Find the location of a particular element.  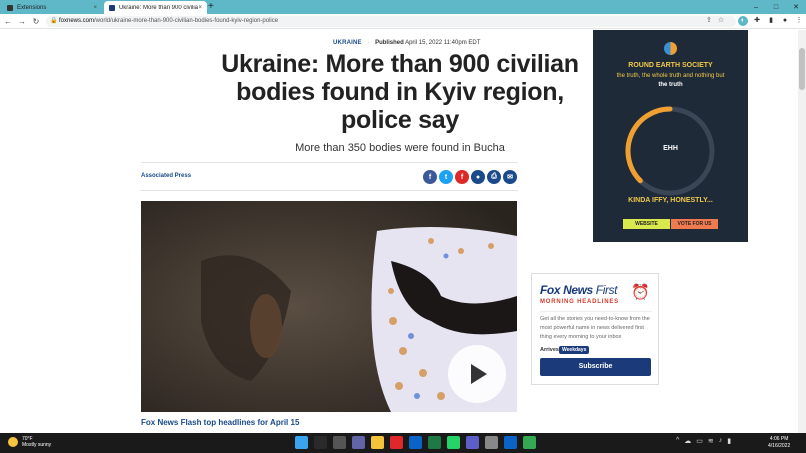

ad-title: ROUND EARTH SOCIETY is located at coordinates (670, 65).